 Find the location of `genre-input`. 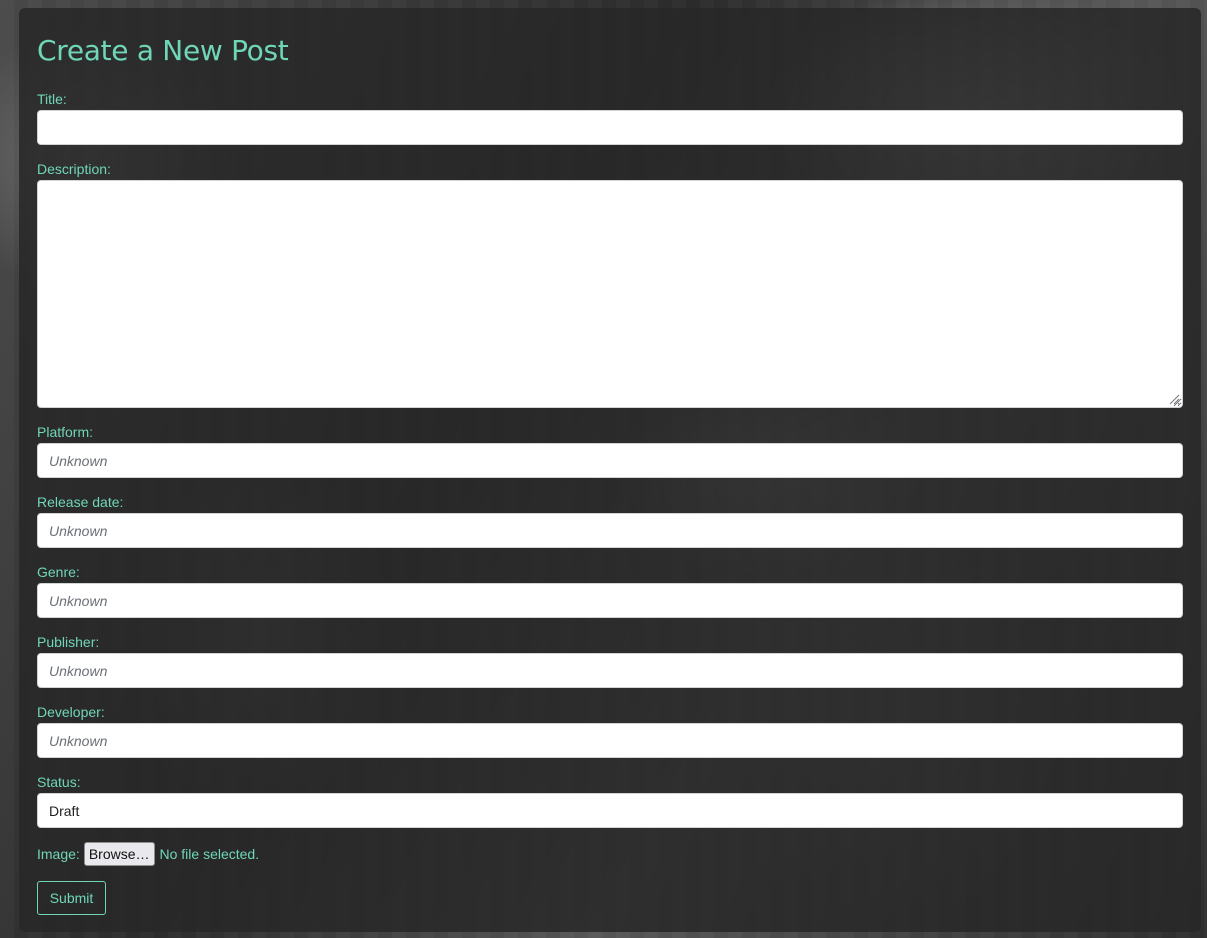

genre-input is located at coordinates (610, 600).